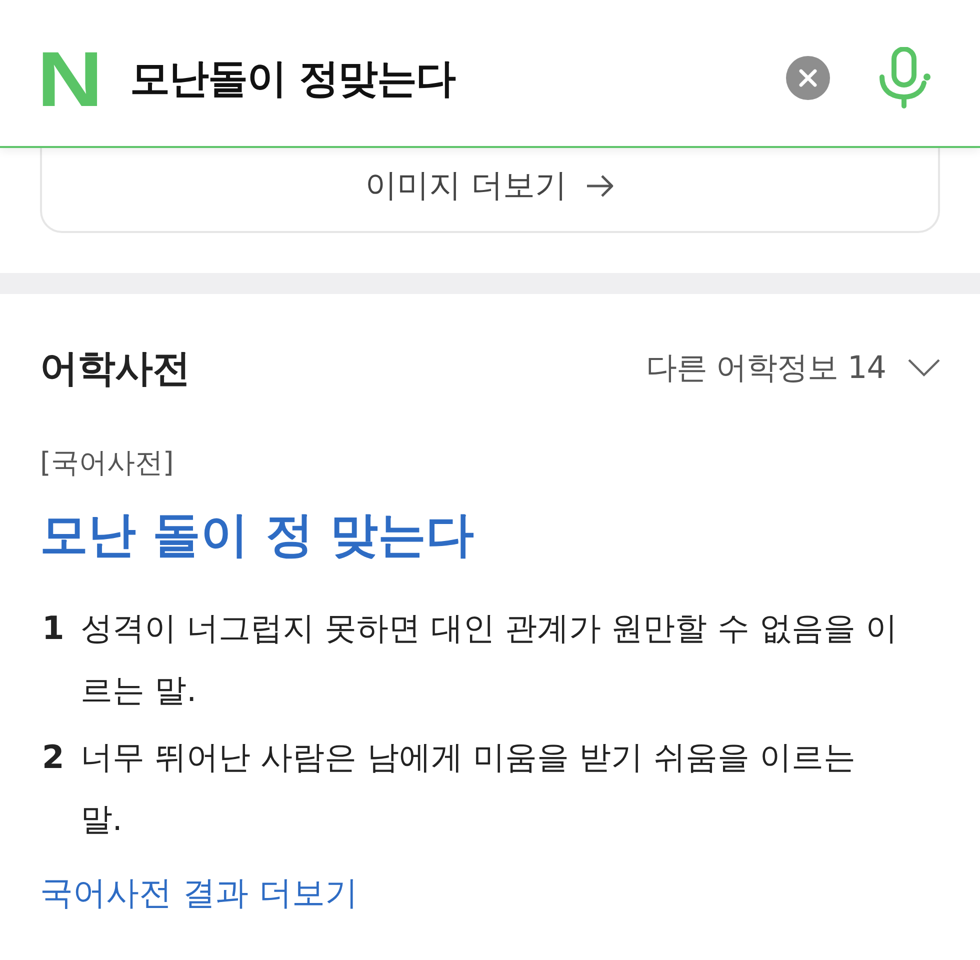 This screenshot has height=960, width=980. I want to click on close-icon, so click(808, 78).